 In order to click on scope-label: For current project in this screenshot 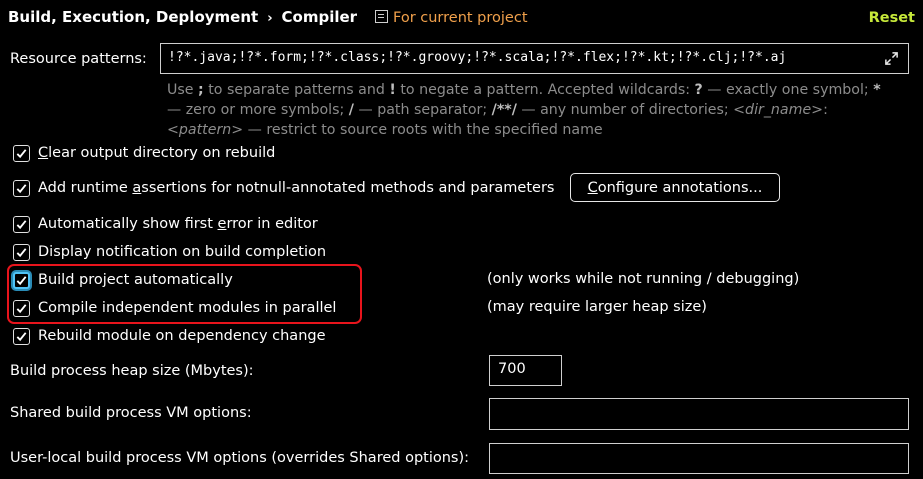, I will do `click(460, 18)`.